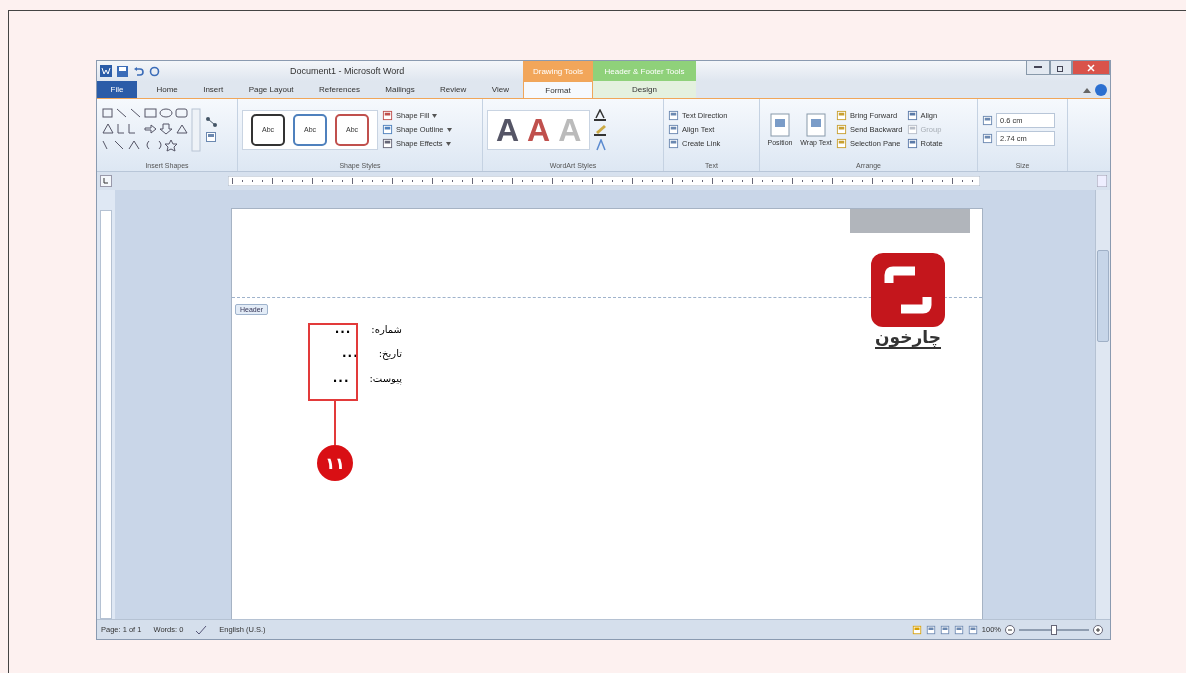 The image size is (1186, 673). Describe the element at coordinates (212, 122) in the screenshot. I see `edit-shape-icon` at that location.